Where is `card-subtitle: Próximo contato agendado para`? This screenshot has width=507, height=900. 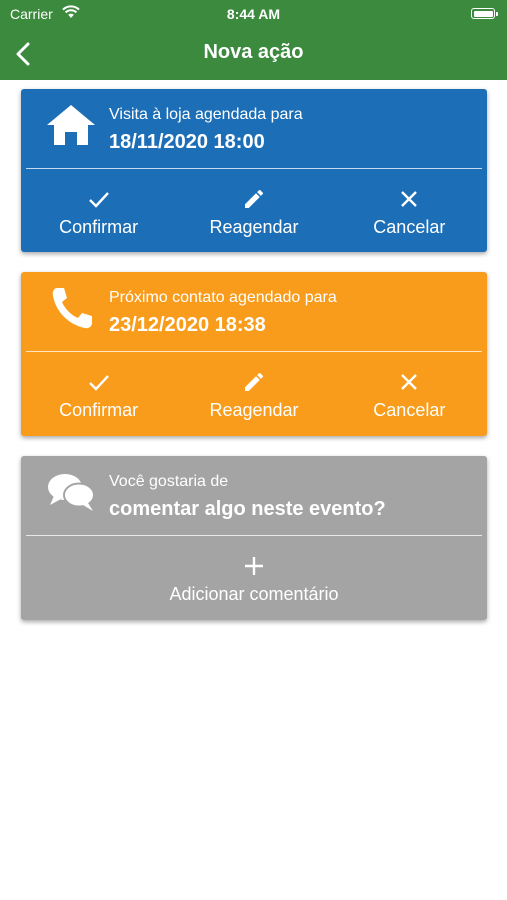
card-subtitle: Próximo contato agendado para is located at coordinates (223, 297).